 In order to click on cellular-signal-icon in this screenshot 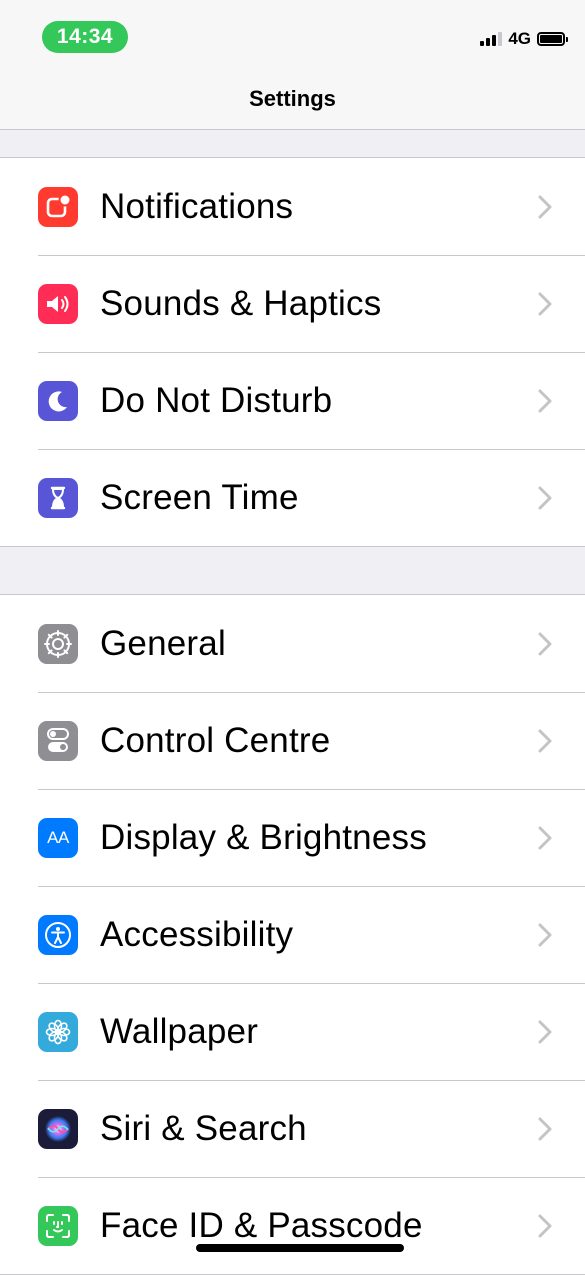, I will do `click(491, 39)`.